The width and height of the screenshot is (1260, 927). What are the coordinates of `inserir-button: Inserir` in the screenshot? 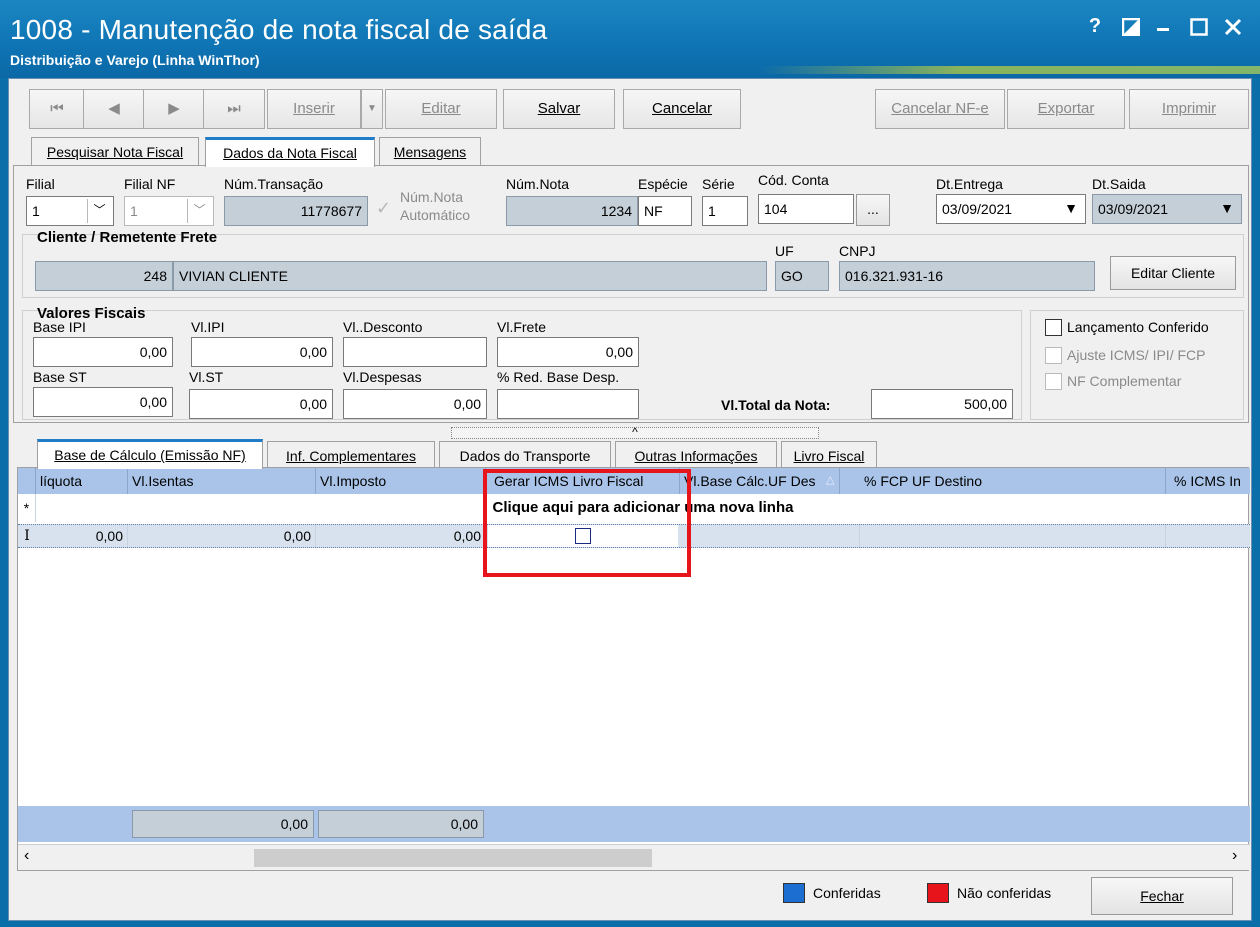 It's located at (314, 109).